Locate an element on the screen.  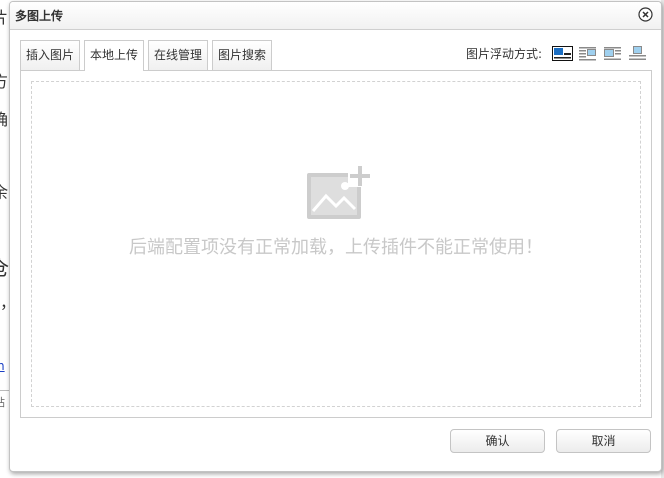
background-text-fragment: 片 is located at coordinates (4, 17).